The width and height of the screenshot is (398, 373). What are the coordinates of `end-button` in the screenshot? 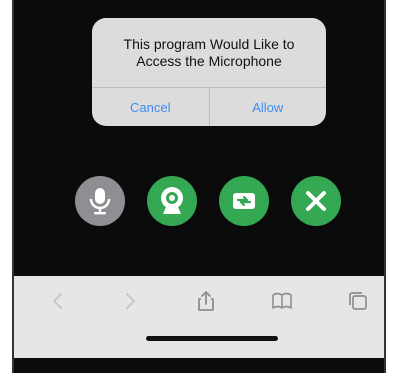 It's located at (316, 201).